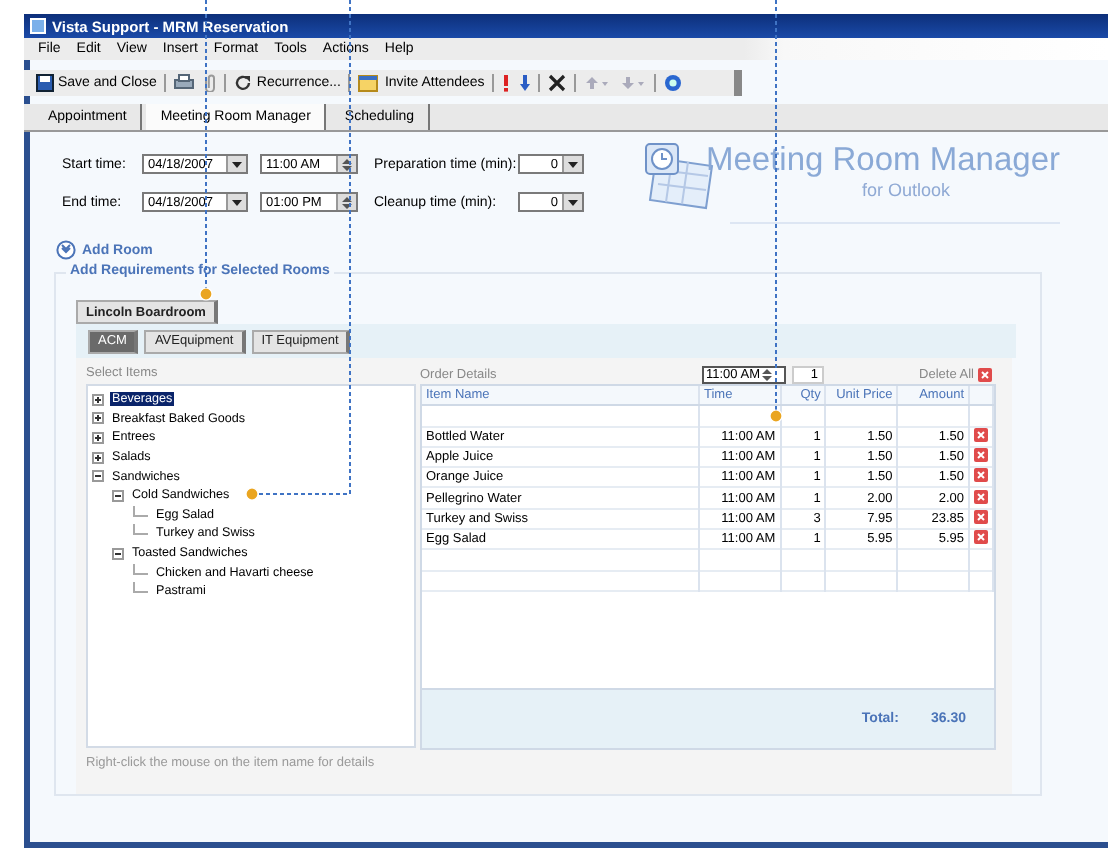  Describe the element at coordinates (38, 26) in the screenshot. I see `app-icon` at that location.